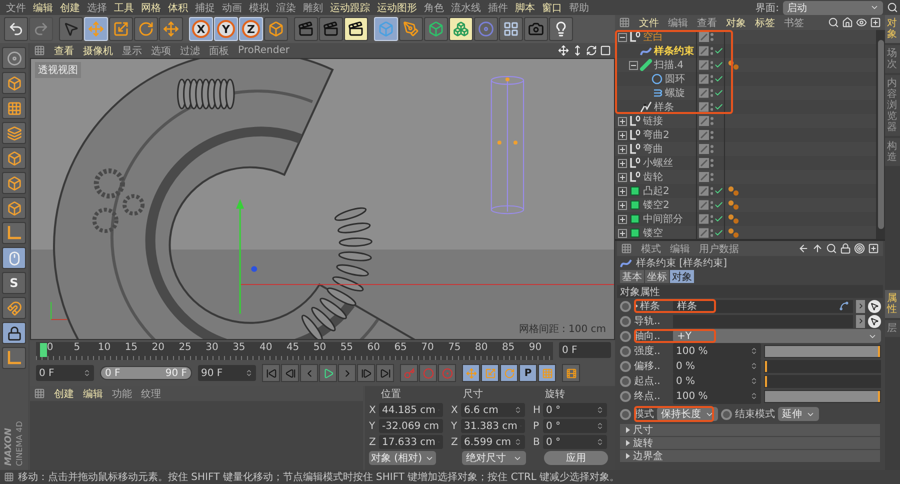  What do you see at coordinates (411, 410) in the screenshot?
I see `coordinate-field: 44.185 cm` at bounding box center [411, 410].